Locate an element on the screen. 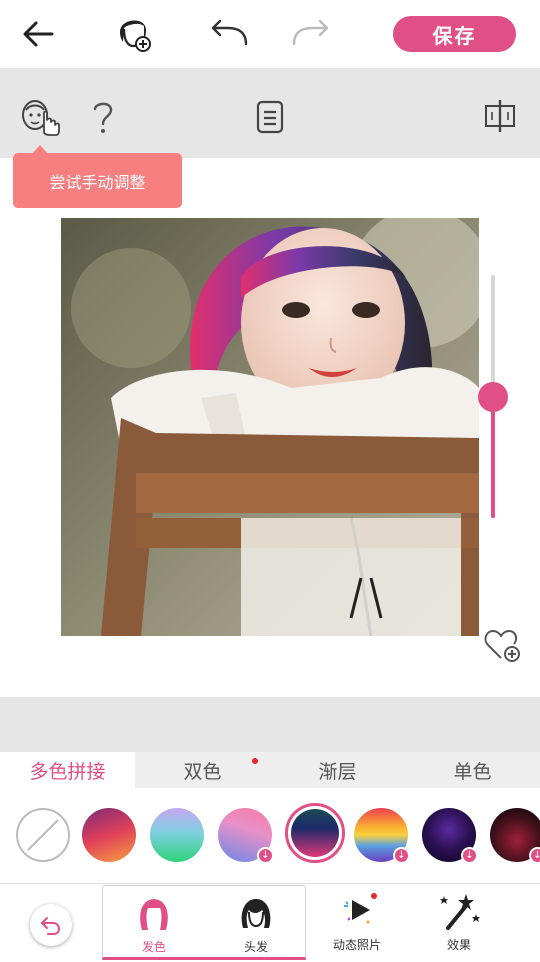  intensity-slider-knob is located at coordinates (493, 396).